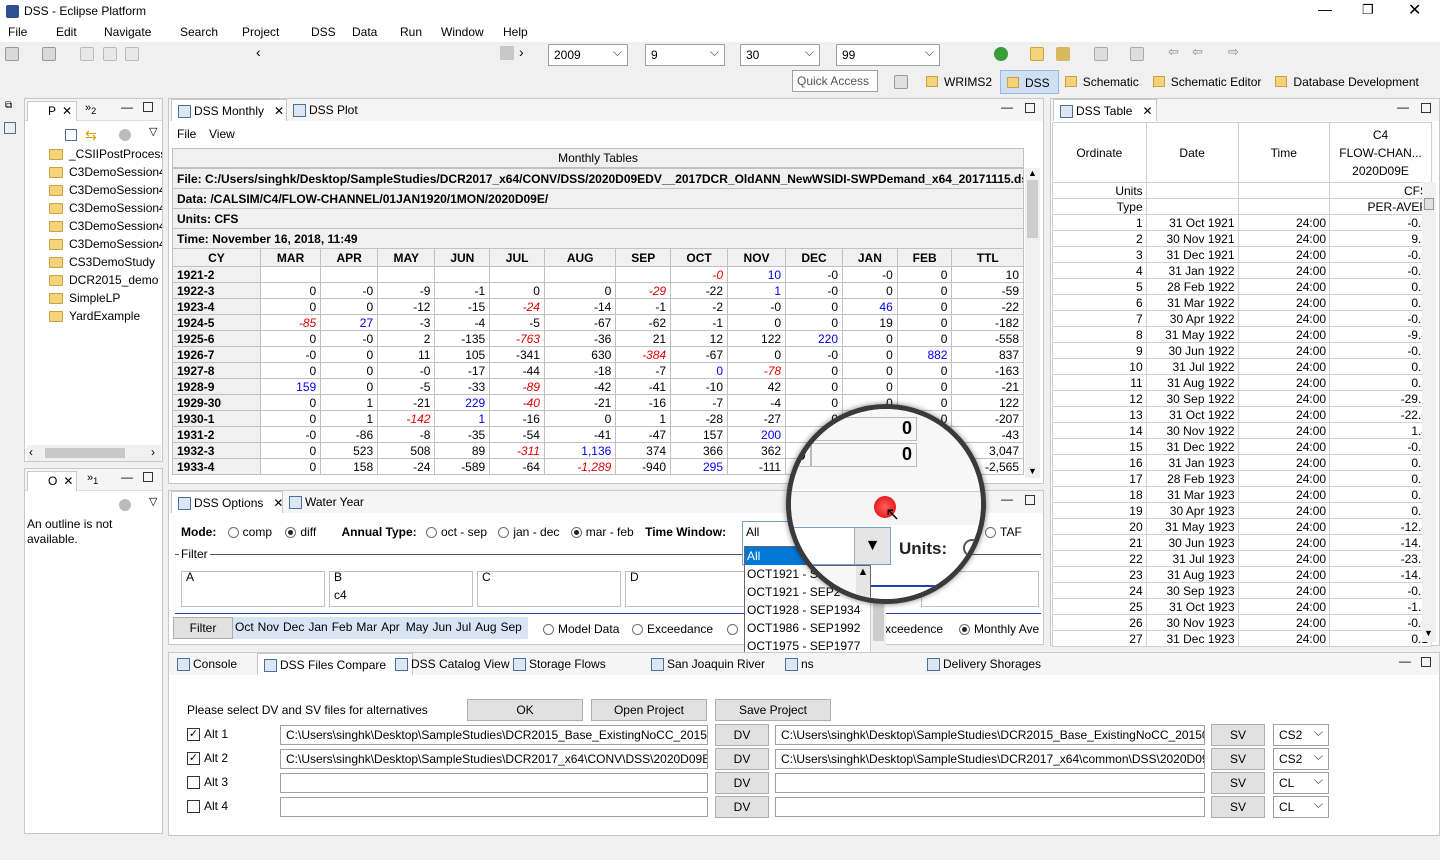  I want to click on menu-data: Data, so click(364, 32).